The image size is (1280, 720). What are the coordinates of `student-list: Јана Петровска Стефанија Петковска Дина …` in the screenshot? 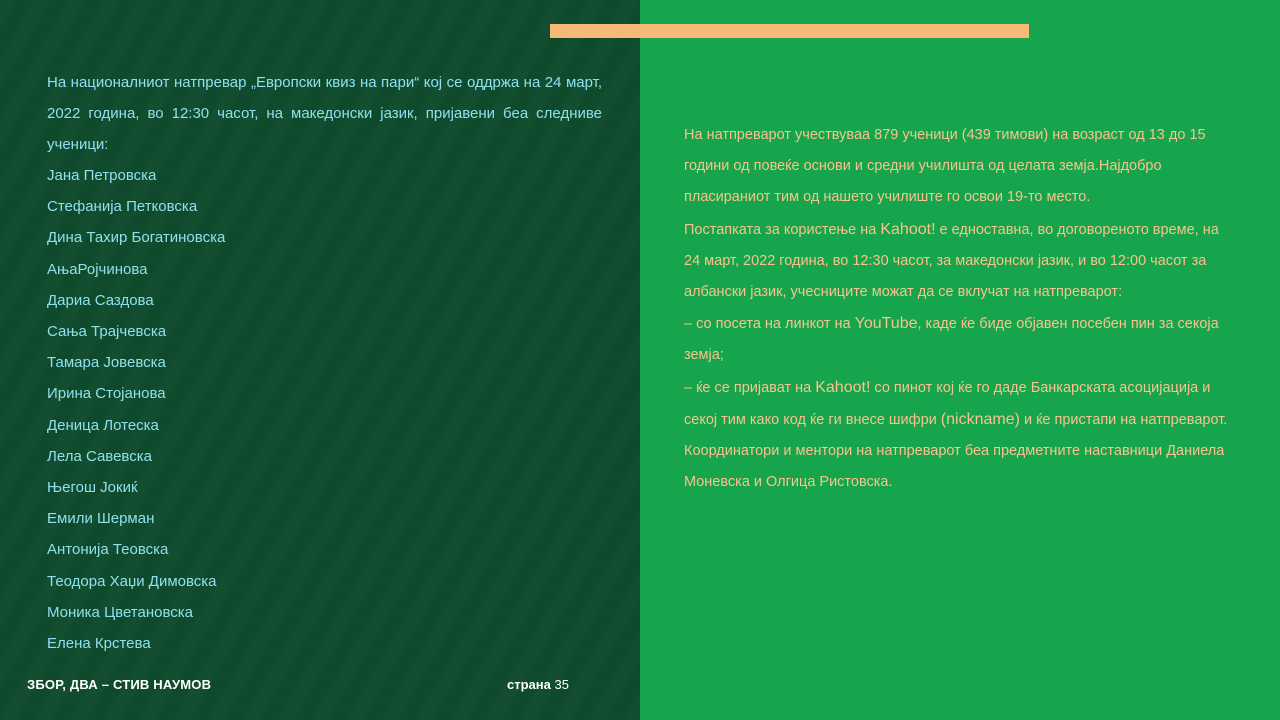 It's located at (136, 409).